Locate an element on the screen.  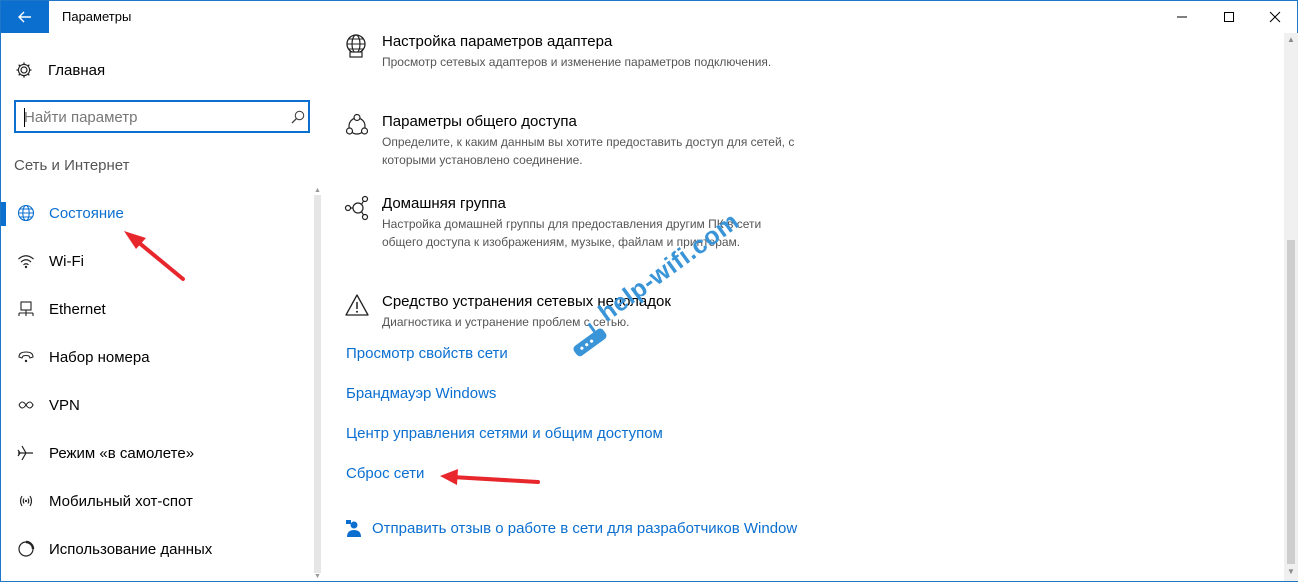
sidebar-item-airplane: Режим «в самолете» is located at coordinates (156, 453).